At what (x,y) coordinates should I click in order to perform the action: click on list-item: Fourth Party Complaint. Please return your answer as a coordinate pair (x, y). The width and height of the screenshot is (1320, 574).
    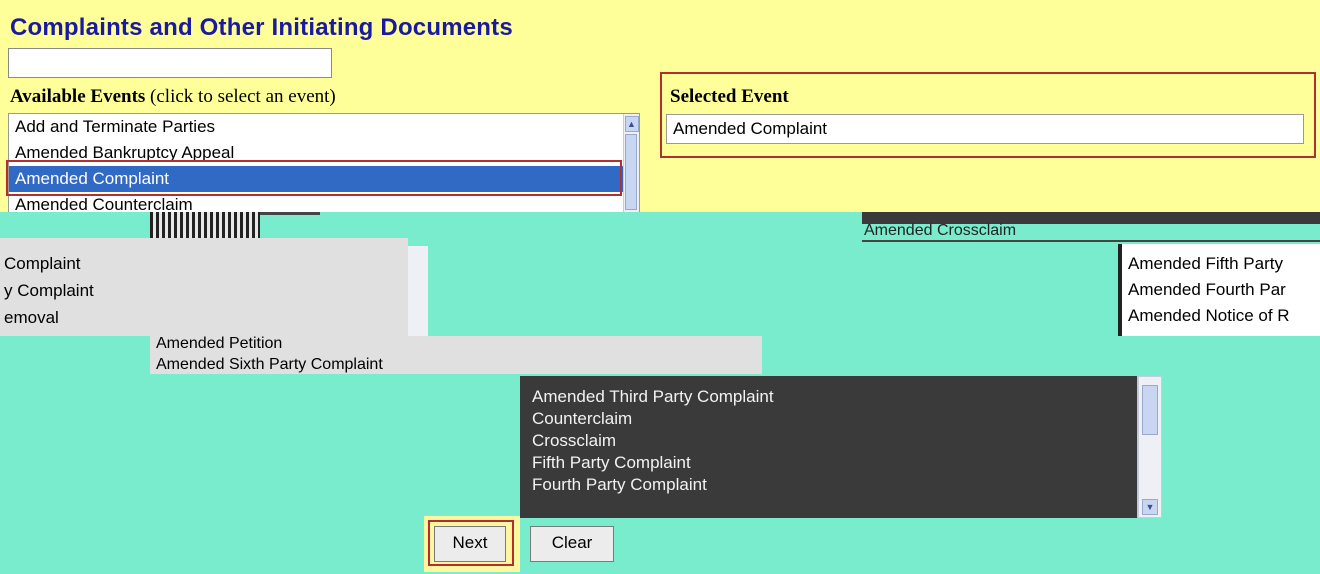
    Looking at the image, I should click on (828, 485).